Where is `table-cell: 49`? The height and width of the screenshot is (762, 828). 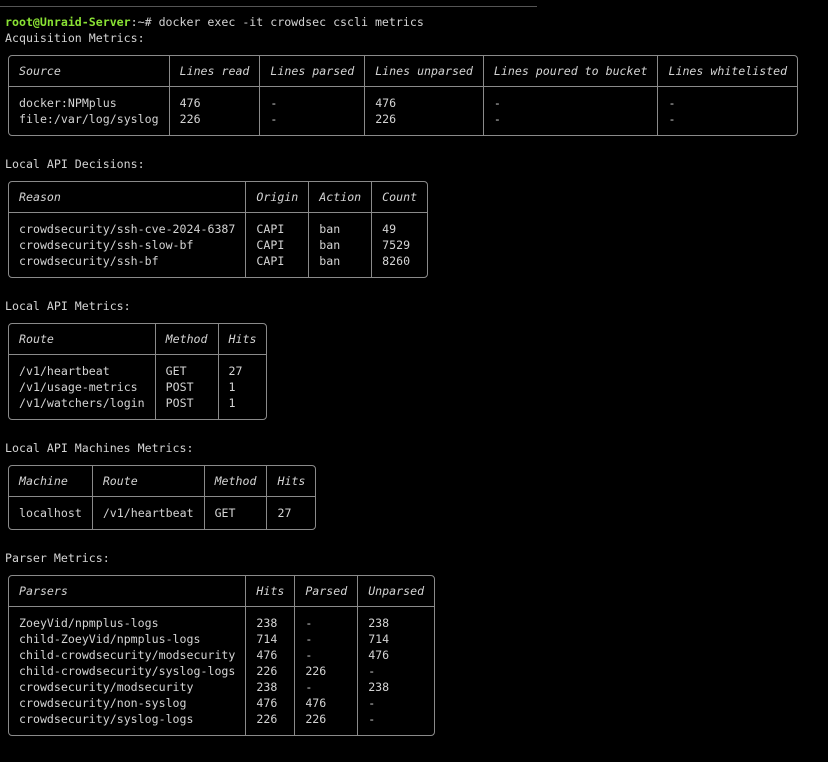
table-cell: 49 is located at coordinates (399, 224).